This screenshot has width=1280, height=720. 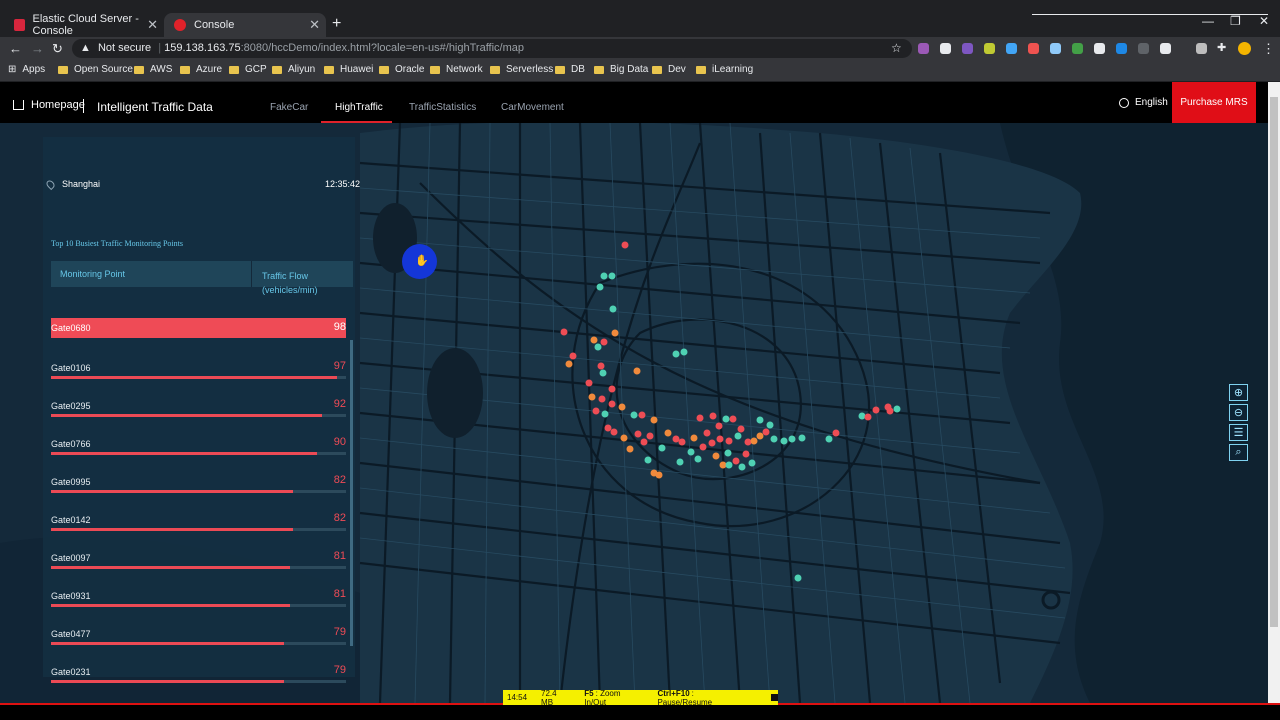 I want to click on layer-list-button: ☰, so click(x=1238, y=432).